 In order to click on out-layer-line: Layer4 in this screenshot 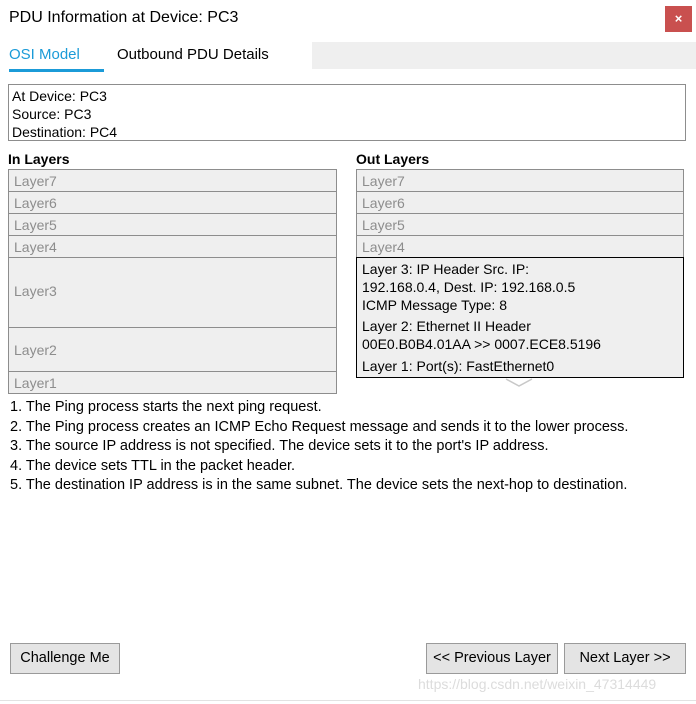, I will do `click(383, 247)`.